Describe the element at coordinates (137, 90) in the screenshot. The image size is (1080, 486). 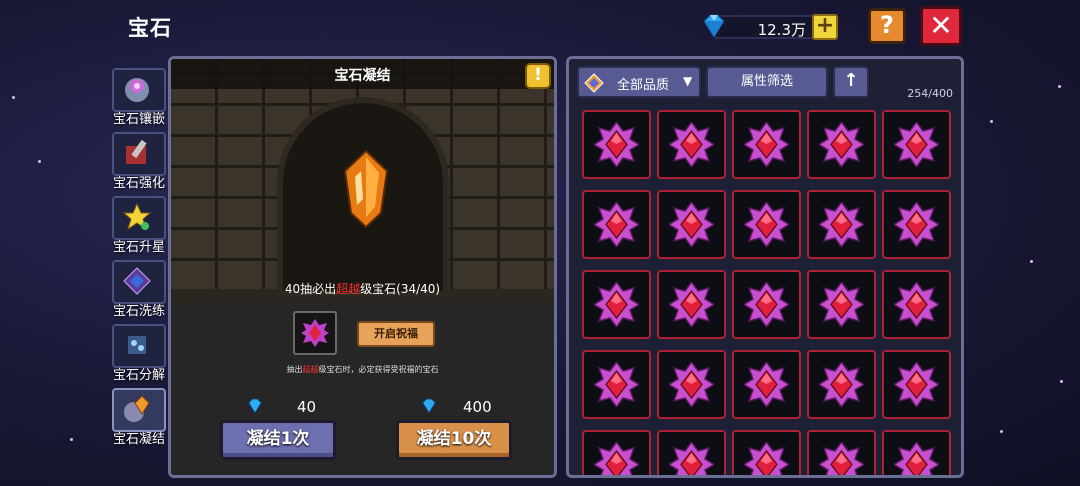
I see `gem-inlay-icon` at that location.